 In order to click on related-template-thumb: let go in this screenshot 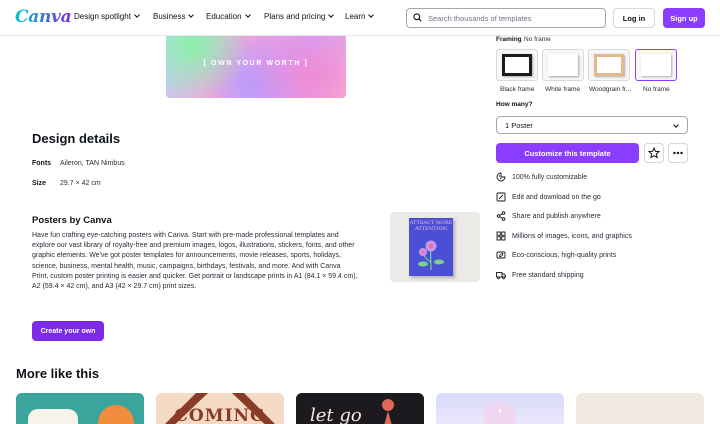, I will do `click(360, 408)`.